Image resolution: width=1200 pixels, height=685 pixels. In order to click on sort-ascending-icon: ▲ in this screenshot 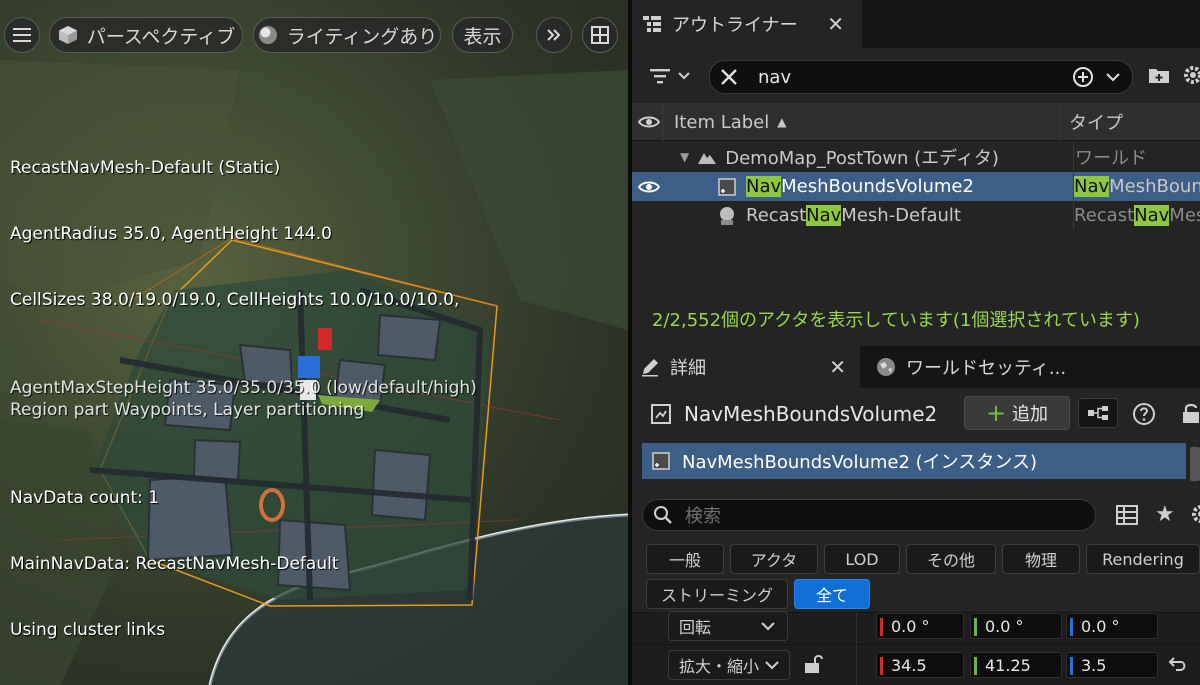, I will do `click(782, 122)`.